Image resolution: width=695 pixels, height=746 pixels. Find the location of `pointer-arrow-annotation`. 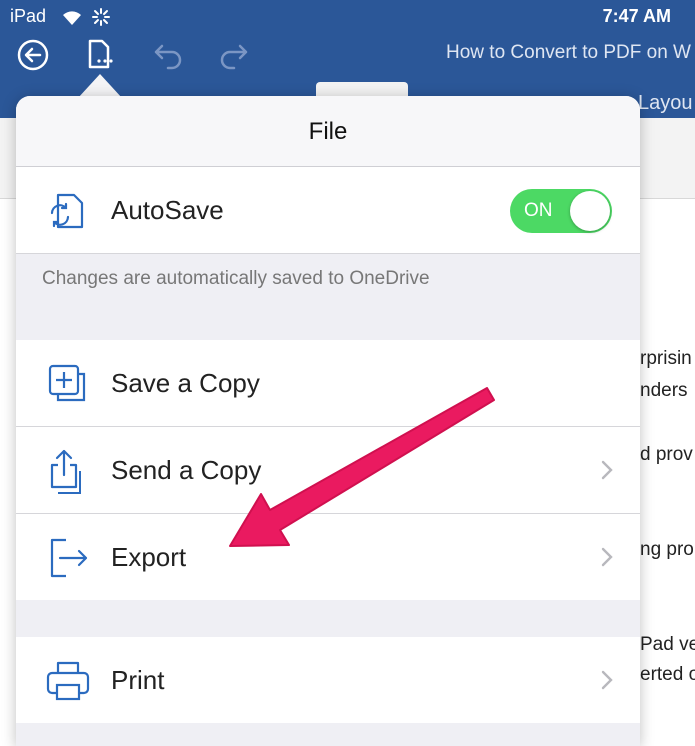

pointer-arrow-annotation is located at coordinates (362, 467).